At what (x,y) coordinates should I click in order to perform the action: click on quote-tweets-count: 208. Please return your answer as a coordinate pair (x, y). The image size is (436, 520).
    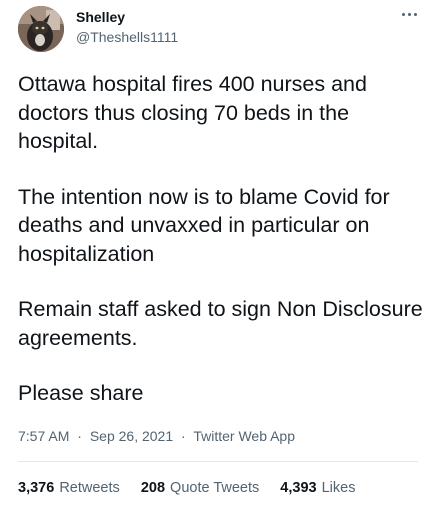
    Looking at the image, I should click on (153, 488).